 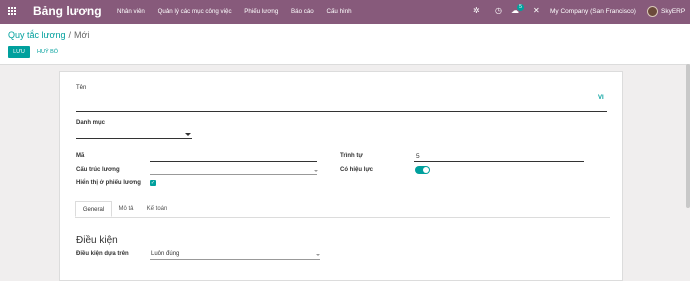 What do you see at coordinates (157, 209) in the screenshot?
I see `tab-accounting: Kế toán` at bounding box center [157, 209].